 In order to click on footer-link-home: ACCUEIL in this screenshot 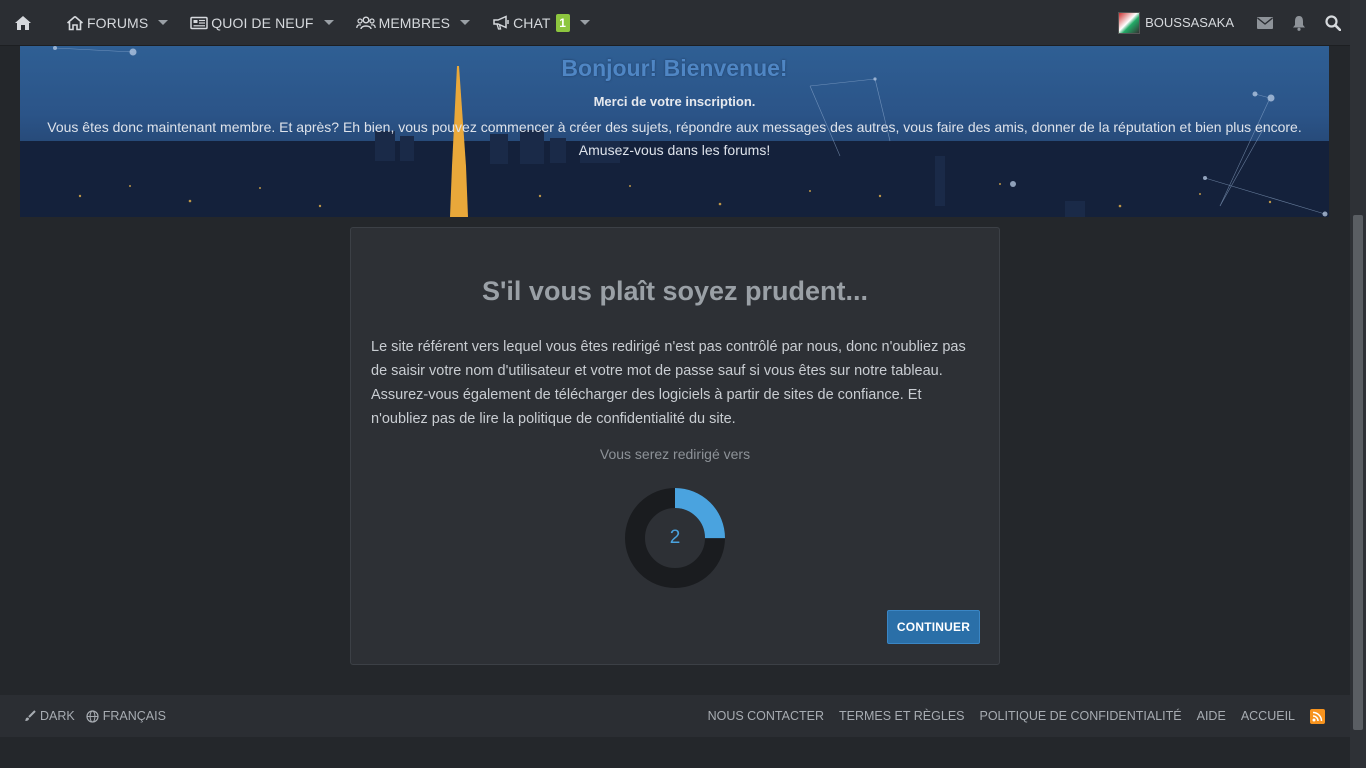, I will do `click(1268, 716)`.